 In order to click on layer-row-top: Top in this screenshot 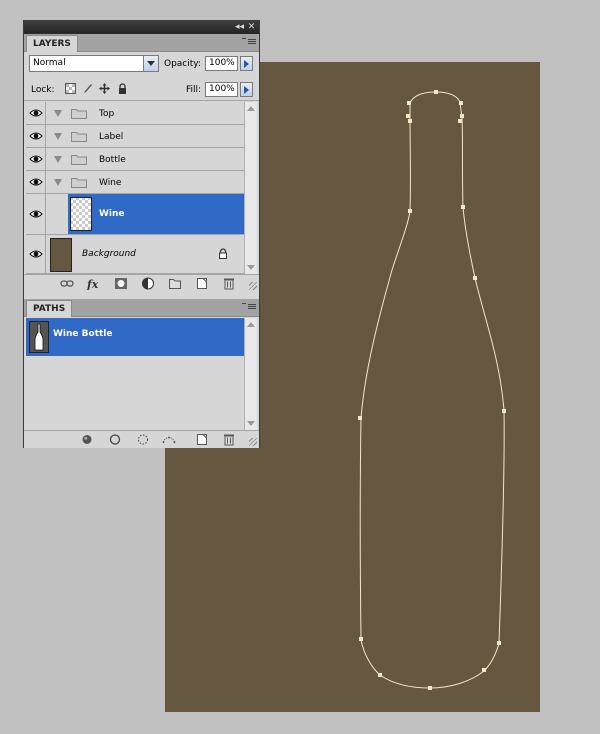, I will do `click(135, 113)`.